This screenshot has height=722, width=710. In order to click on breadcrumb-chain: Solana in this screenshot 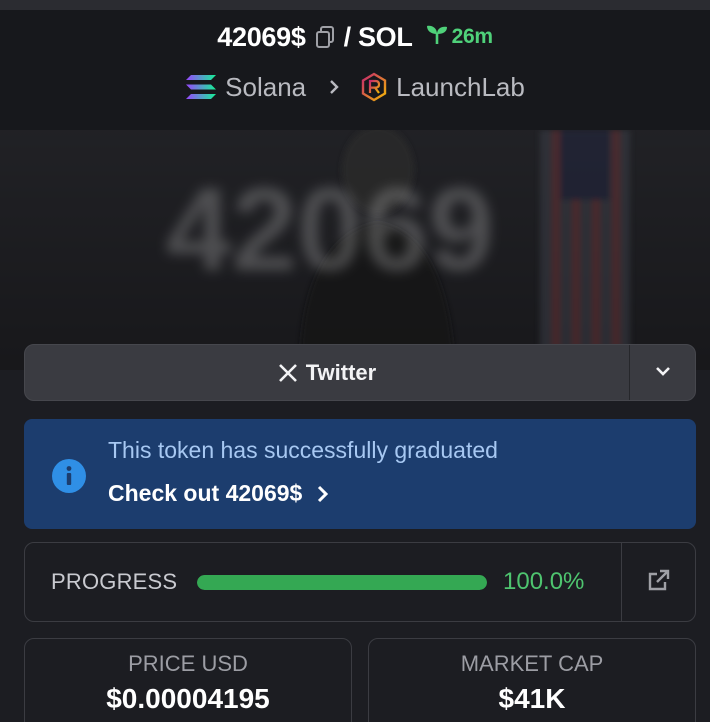, I will do `click(265, 87)`.